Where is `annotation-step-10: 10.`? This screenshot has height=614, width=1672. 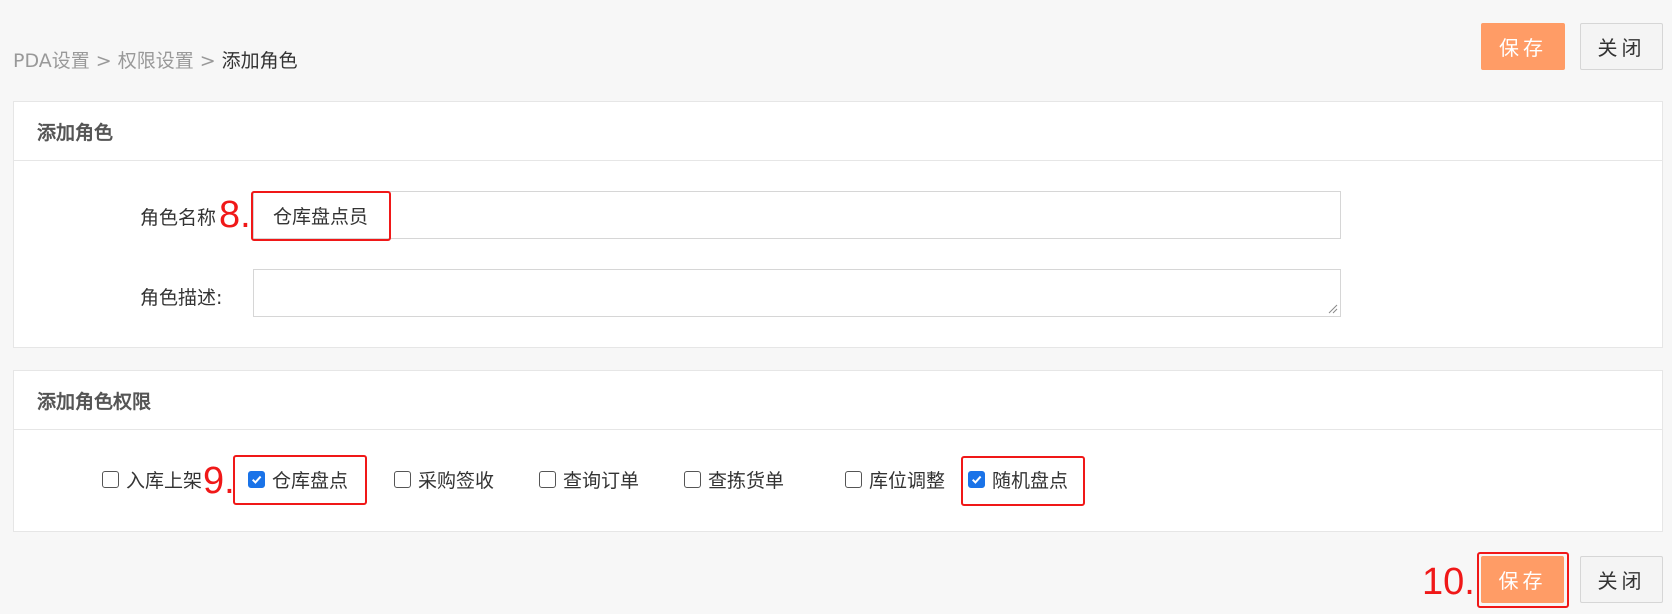 annotation-step-10: 10. is located at coordinates (1448, 582).